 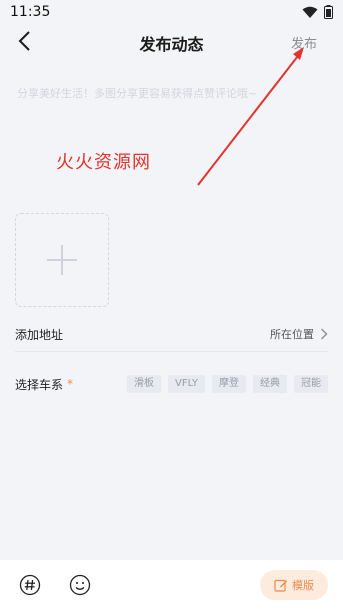 I want to click on watermark-text: 火火资源网, so click(x=103, y=162).